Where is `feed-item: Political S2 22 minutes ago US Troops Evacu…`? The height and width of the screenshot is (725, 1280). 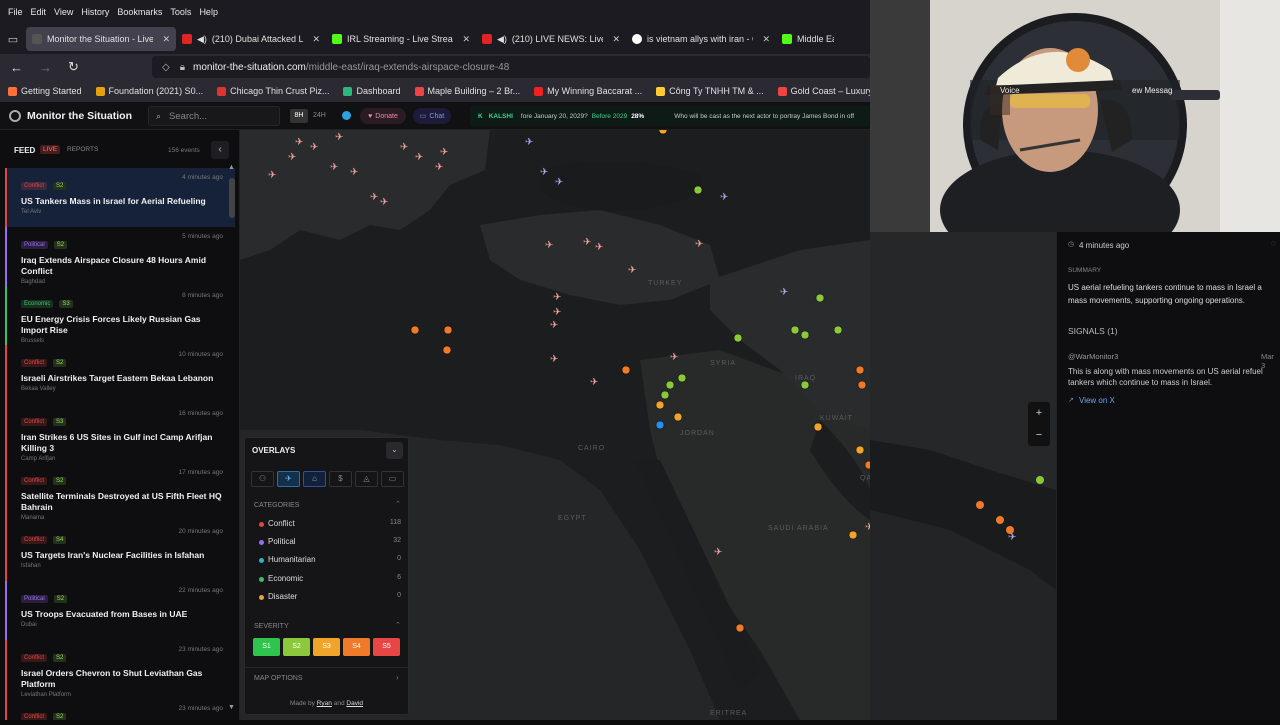 feed-item: Political S2 22 minutes ago US Troops Evacu… is located at coordinates (120, 610).